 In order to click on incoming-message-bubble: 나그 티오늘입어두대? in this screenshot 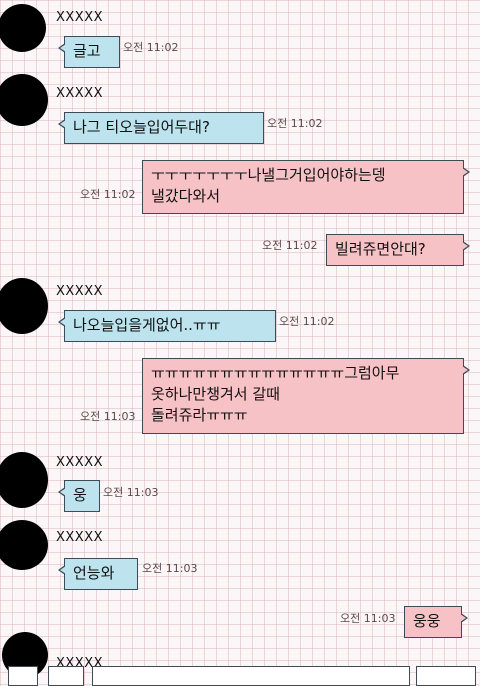, I will do `click(161, 128)`.